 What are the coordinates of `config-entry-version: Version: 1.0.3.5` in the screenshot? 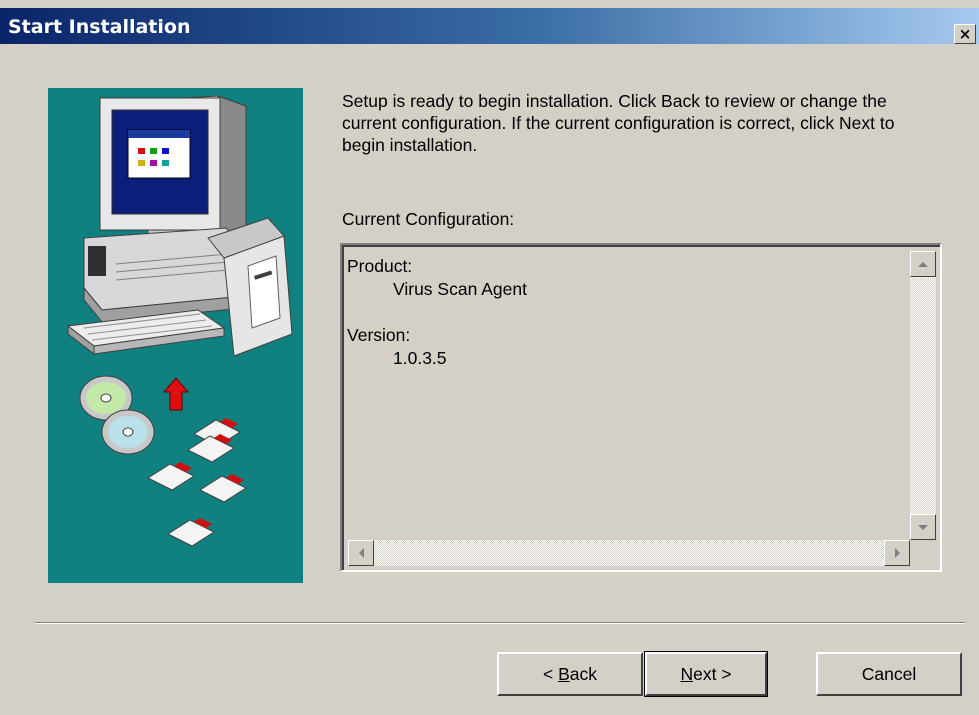 It's located at (627, 347).